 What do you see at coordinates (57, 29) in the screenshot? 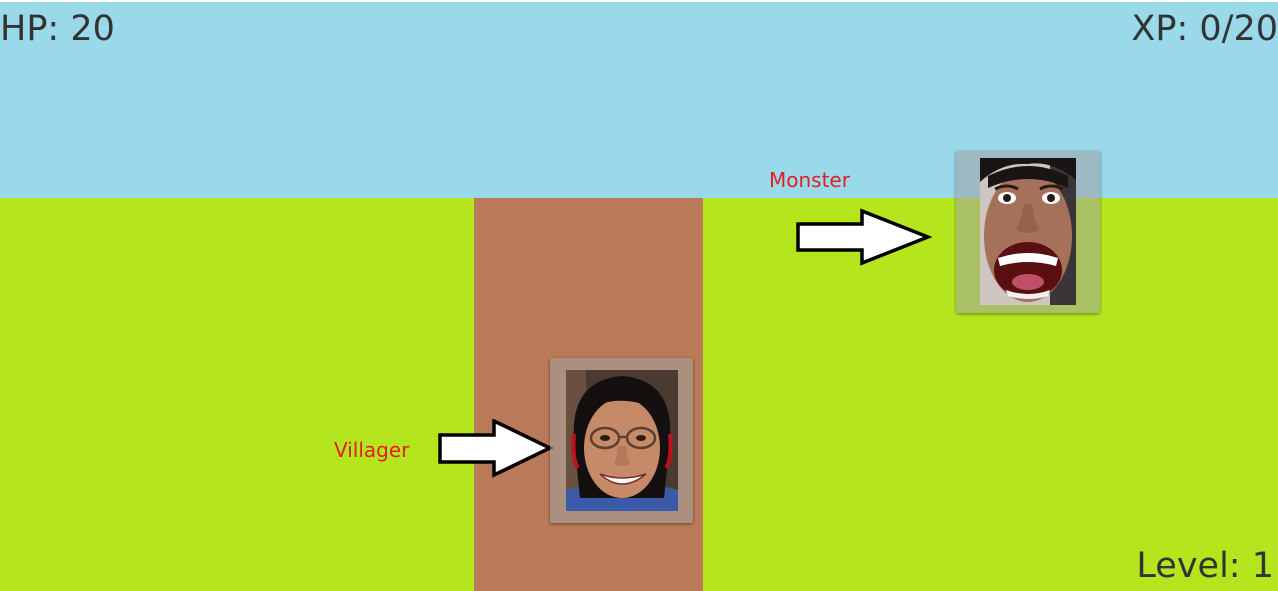
I see `hp-counter: HP: 20` at bounding box center [57, 29].